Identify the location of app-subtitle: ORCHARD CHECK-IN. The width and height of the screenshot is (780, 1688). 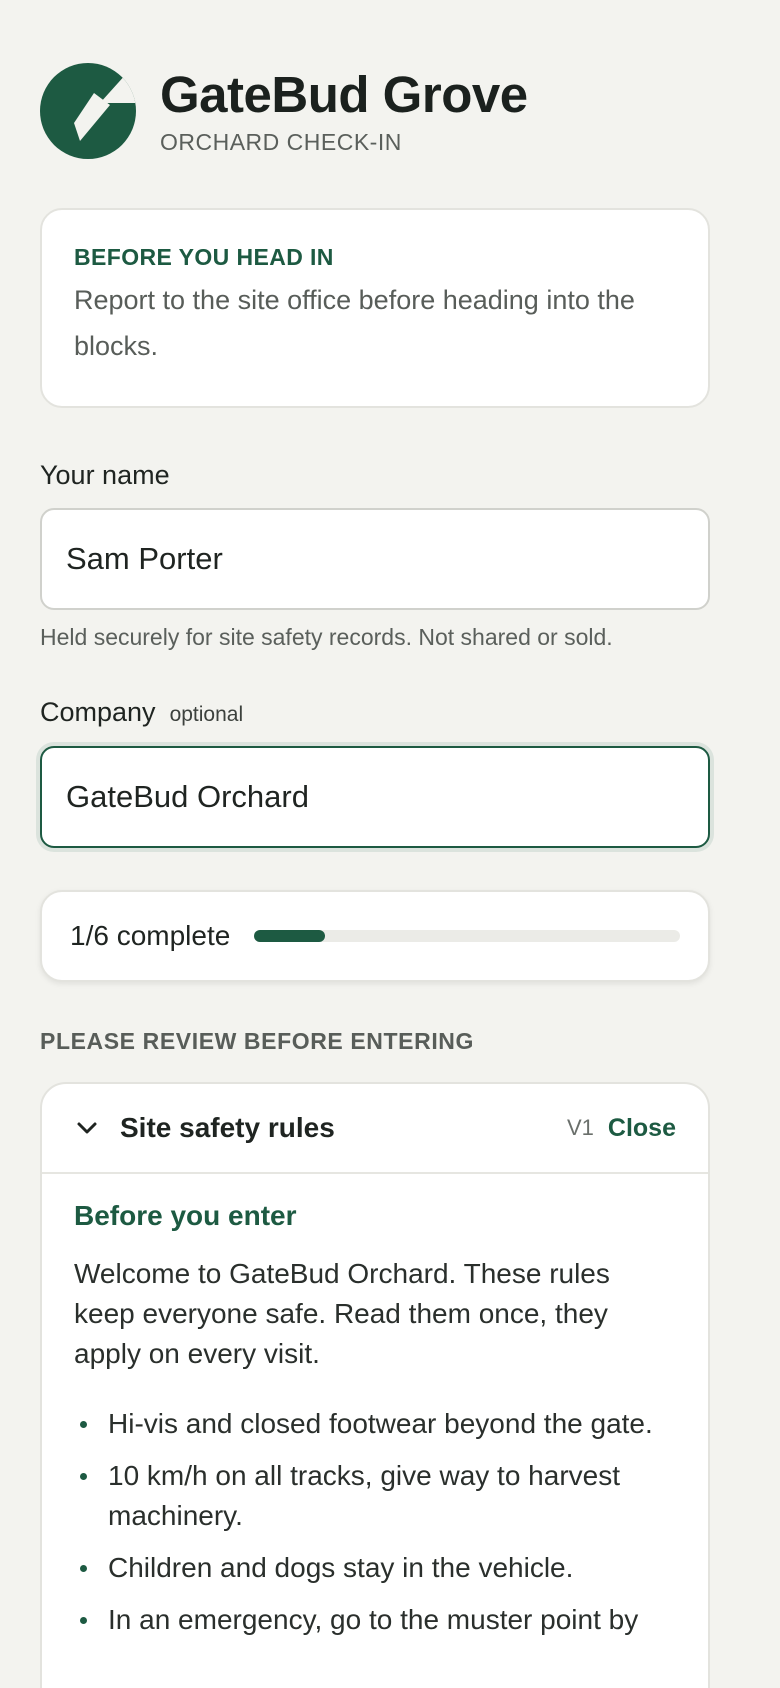
(281, 141).